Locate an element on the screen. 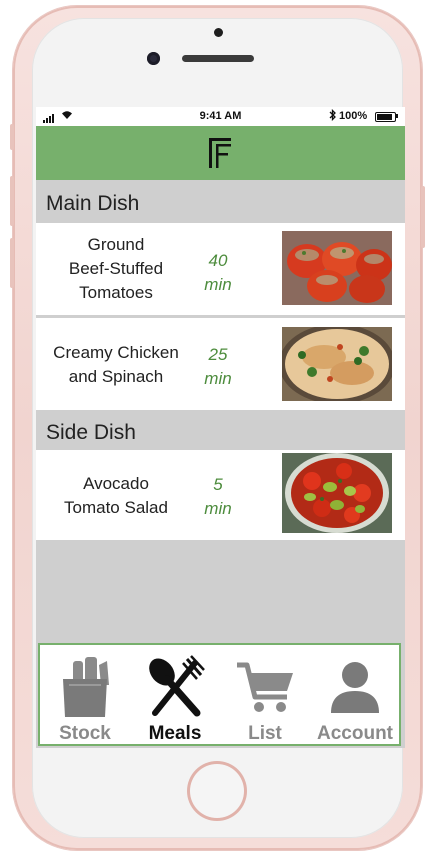  tab-account-label: Account is located at coordinates (355, 733).